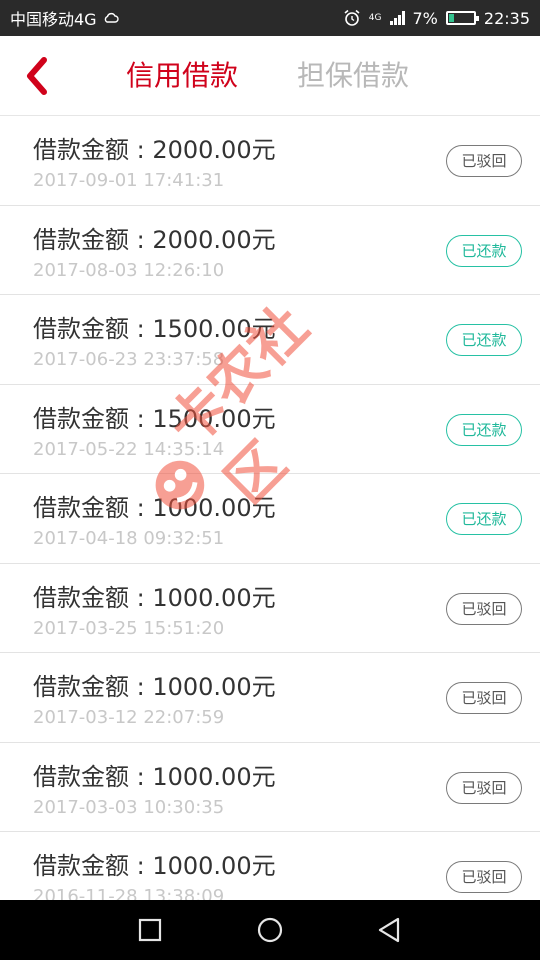 The image size is (540, 960). What do you see at coordinates (270, 76) in the screenshot?
I see `header: 信用借款 担保借款` at bounding box center [270, 76].